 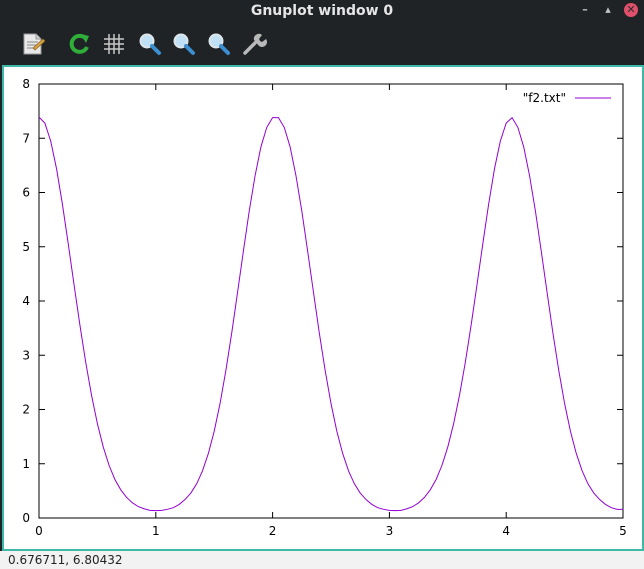 What do you see at coordinates (273, 531) in the screenshot?
I see `x-tick-label: 2` at bounding box center [273, 531].